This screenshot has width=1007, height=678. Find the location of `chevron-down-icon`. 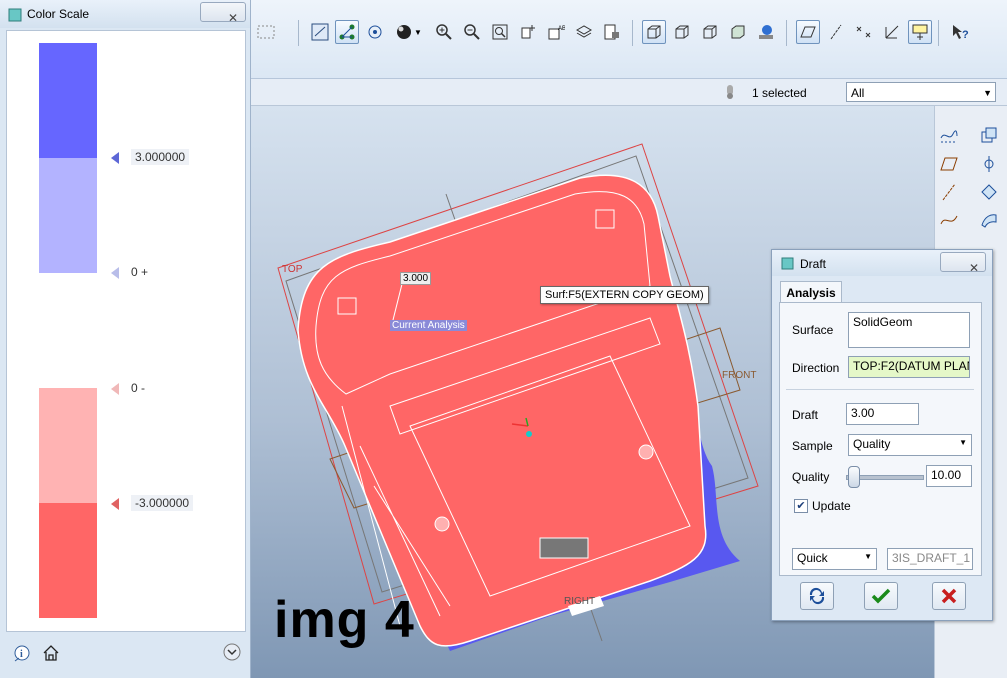

chevron-down-icon is located at coordinates (232, 652).